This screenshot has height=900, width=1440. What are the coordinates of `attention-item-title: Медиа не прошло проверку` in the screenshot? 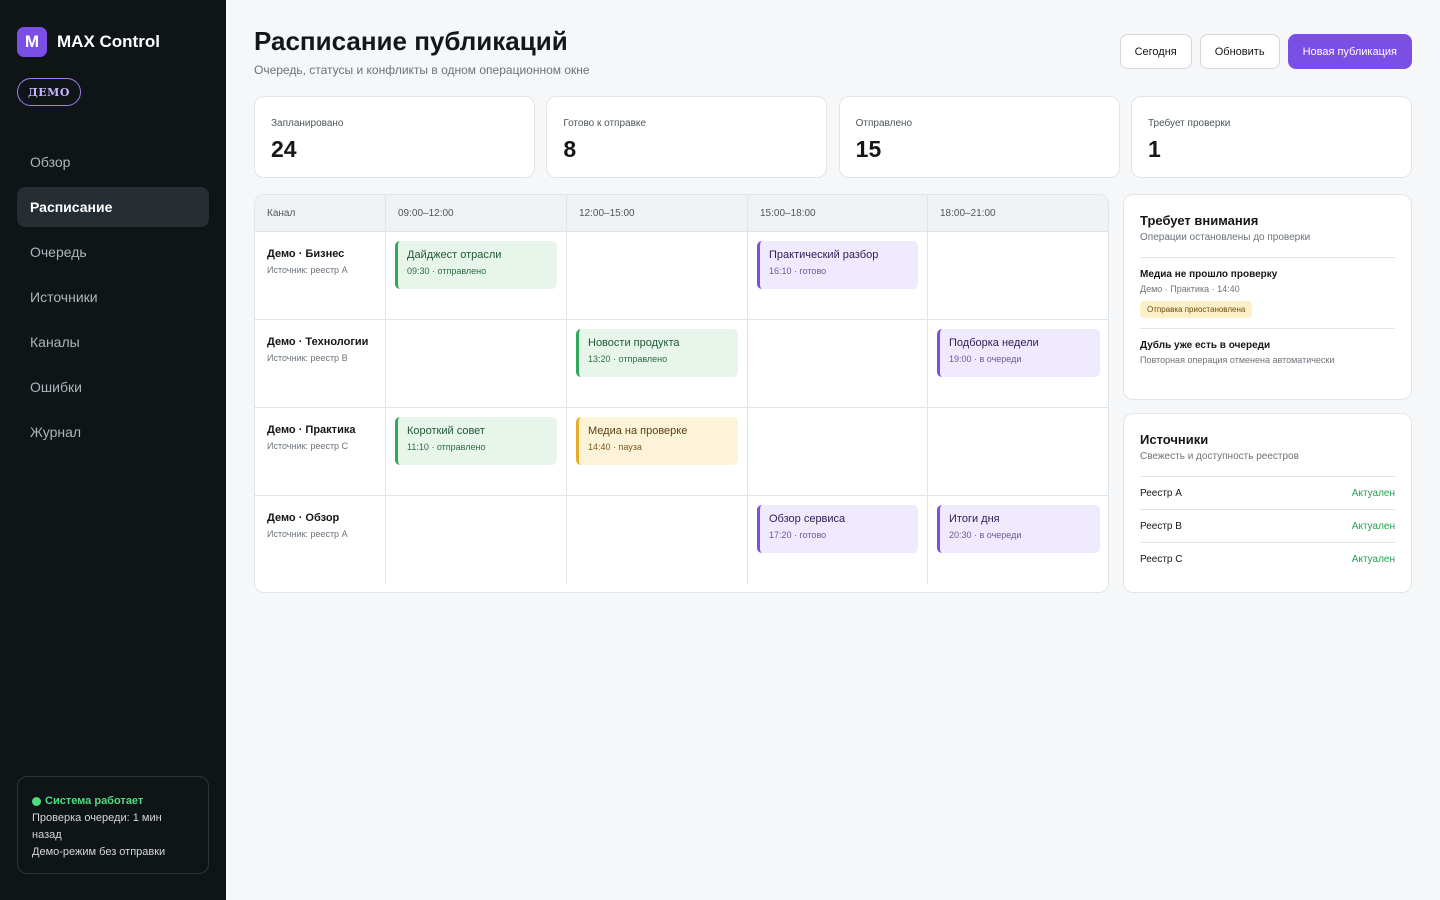 It's located at (1209, 274).